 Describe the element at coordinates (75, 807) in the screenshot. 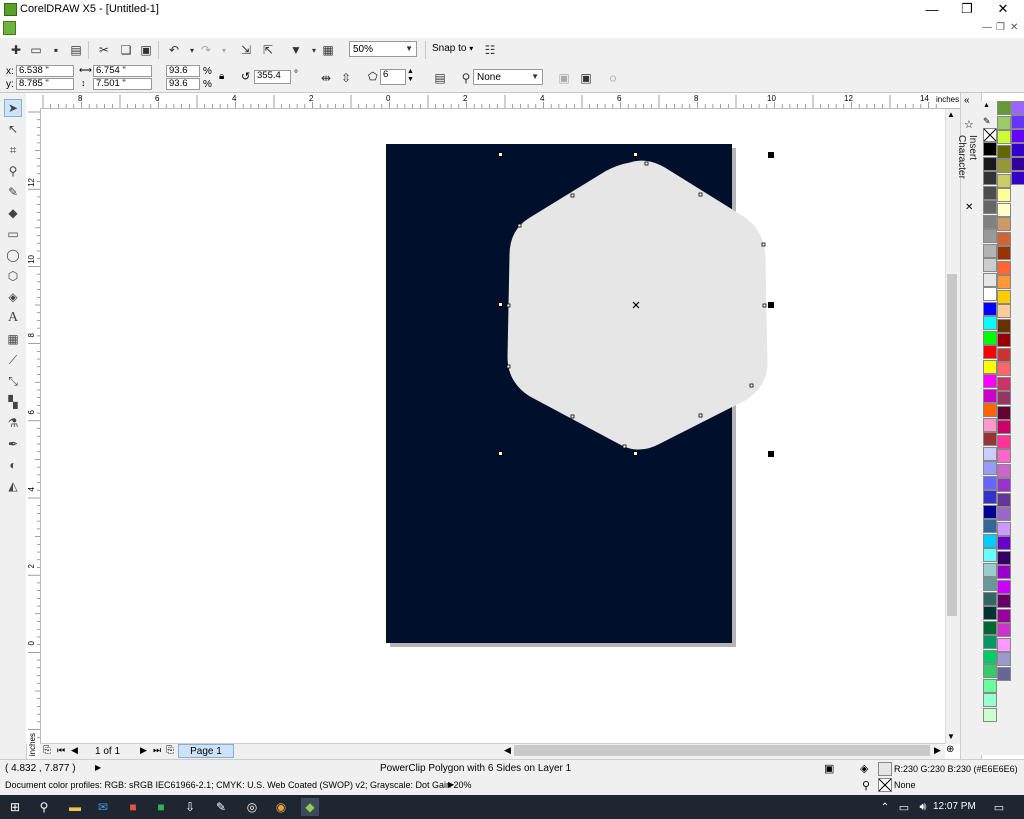

I see `file-explorer-icon: ▬` at that location.